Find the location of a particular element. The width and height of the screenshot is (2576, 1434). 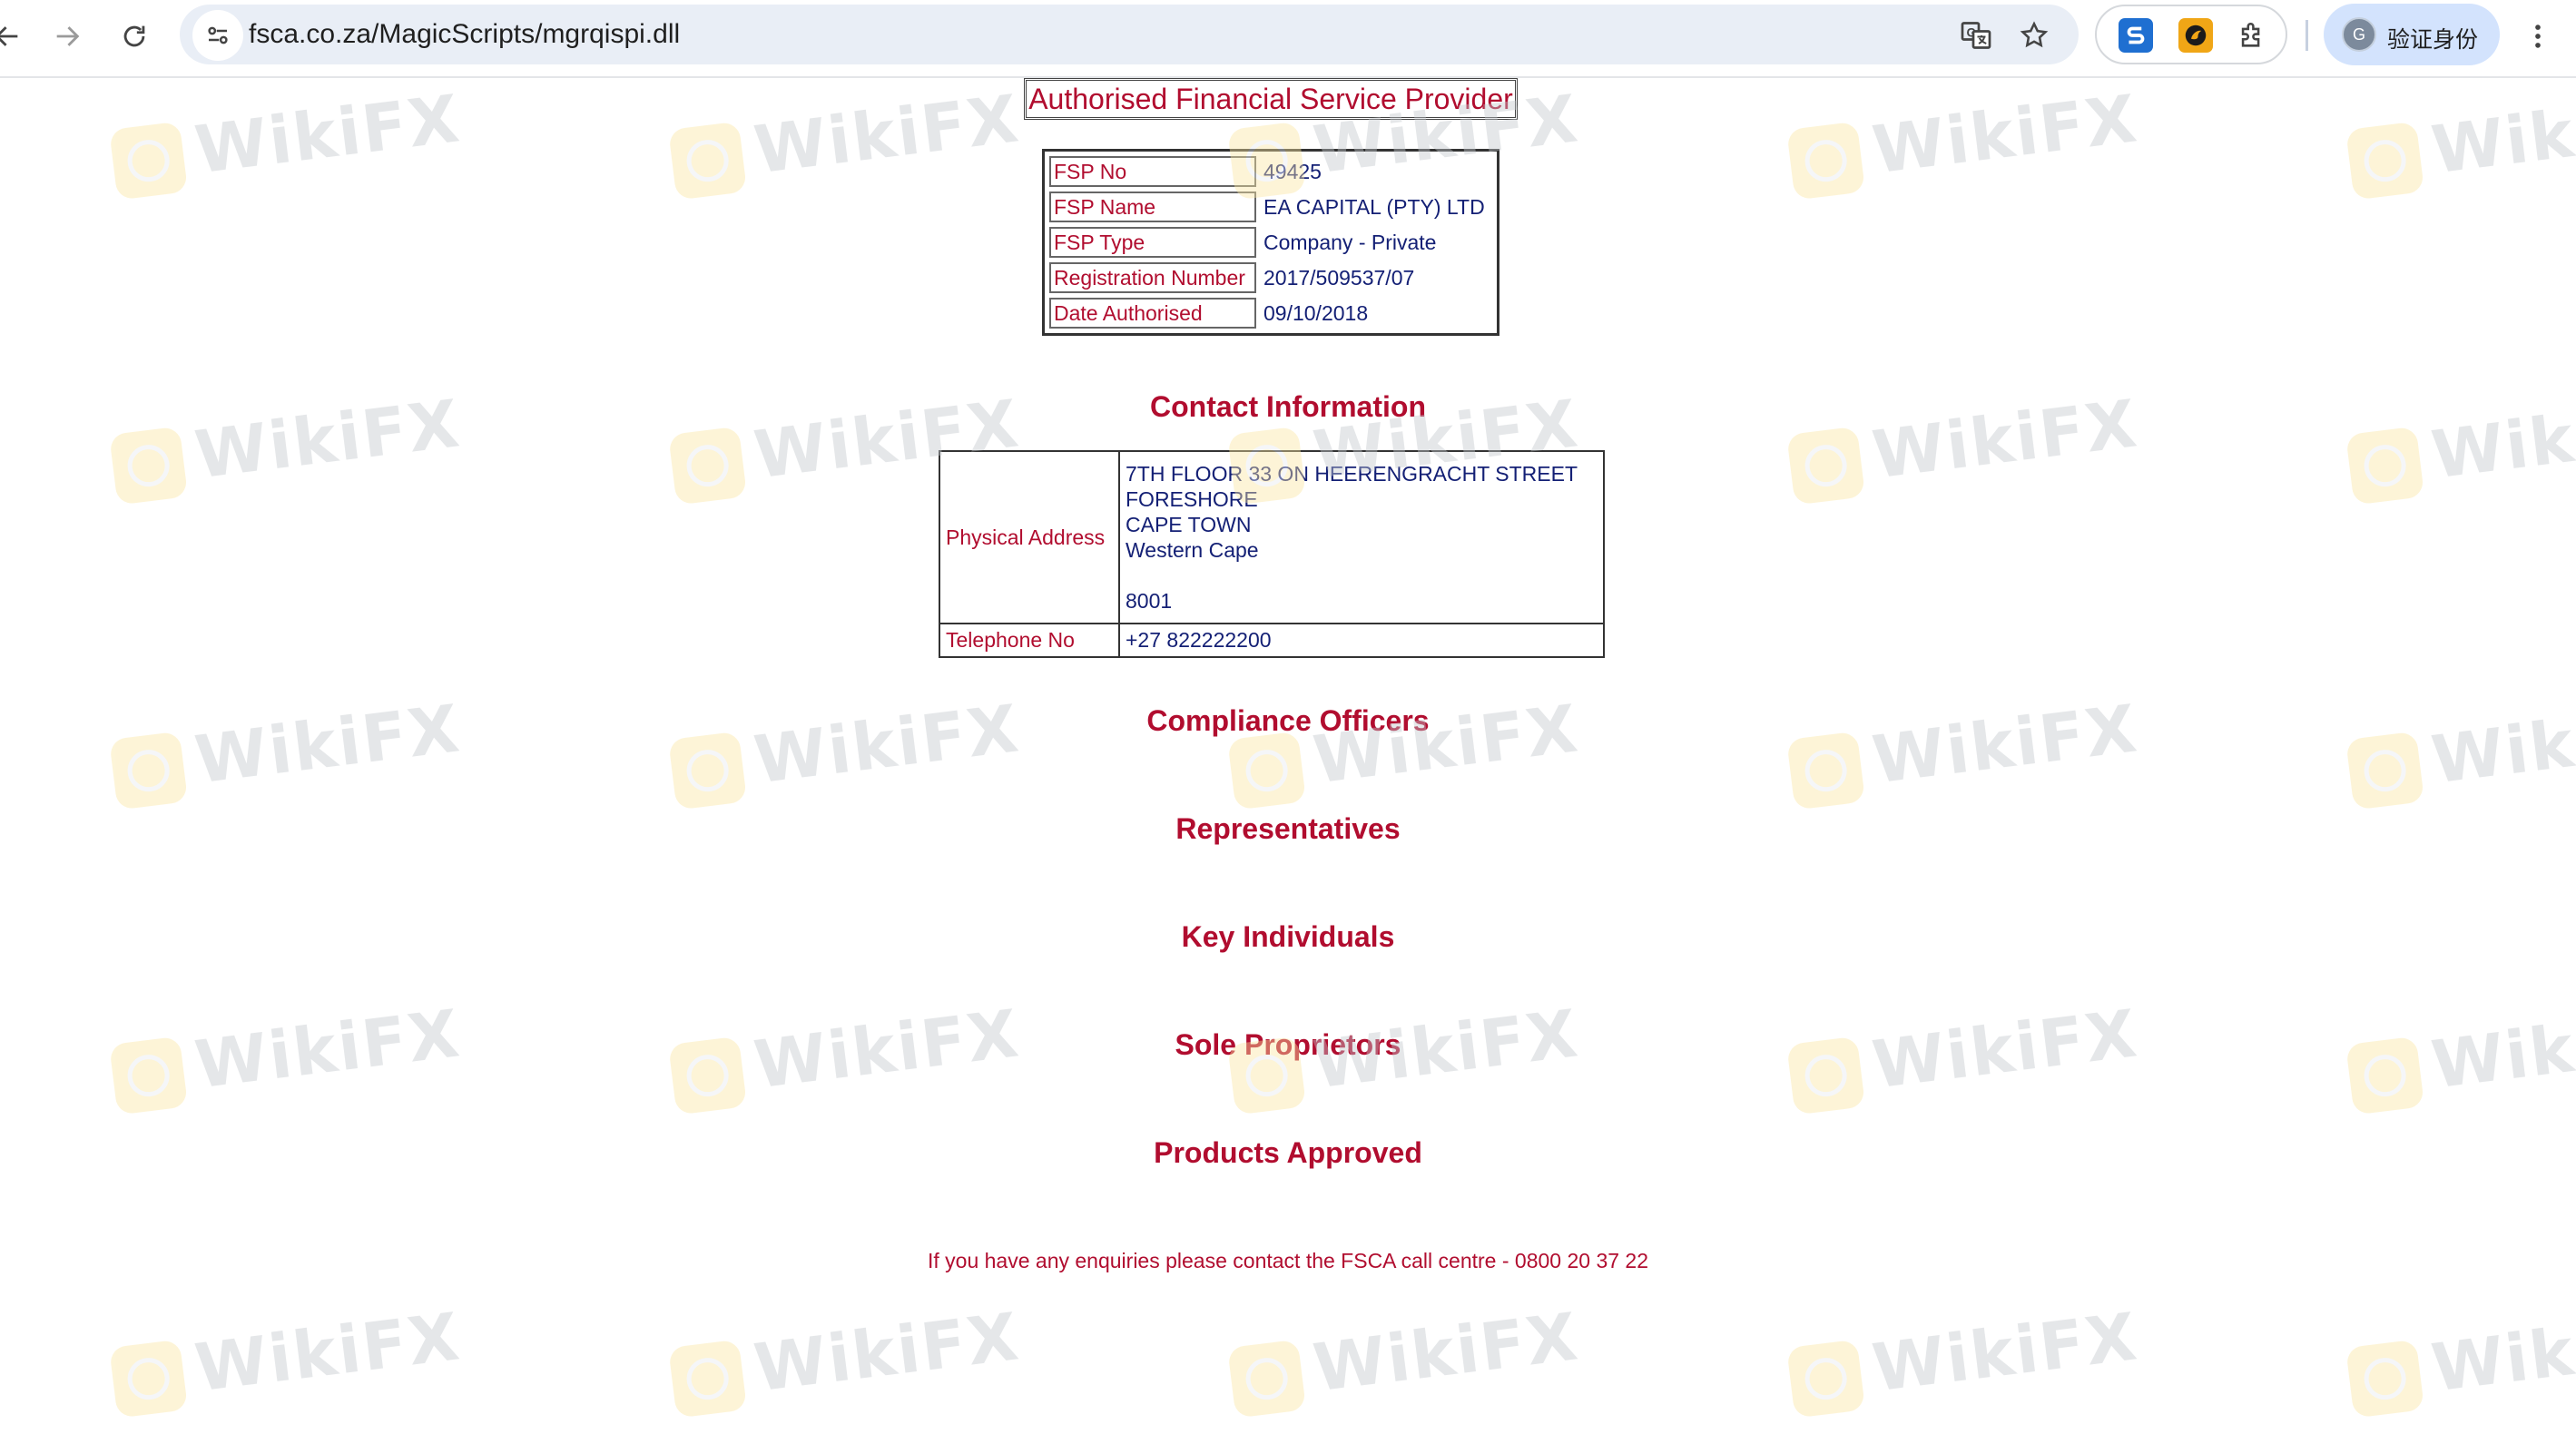

profile-button: G 验证身份 is located at coordinates (2412, 34).